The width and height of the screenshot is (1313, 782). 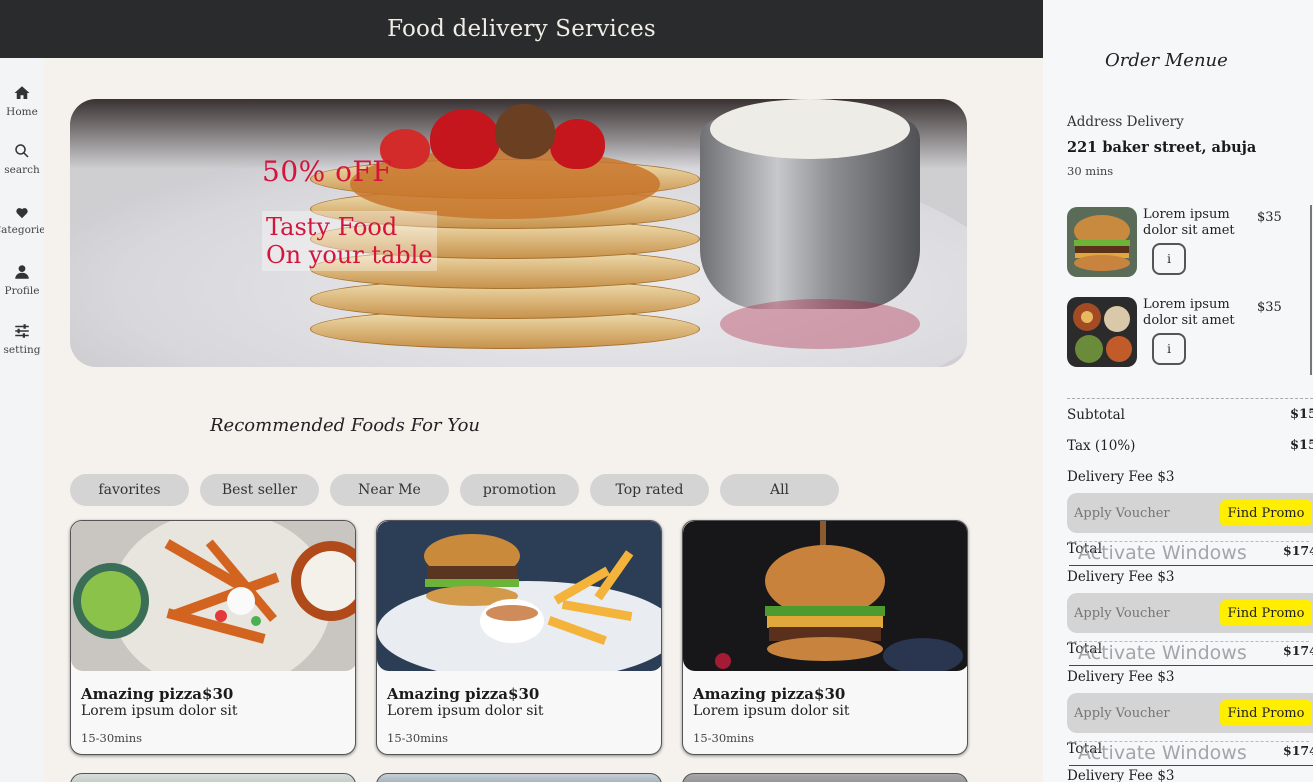 I want to click on order-panel-title: Order Menue, so click(x=1166, y=60).